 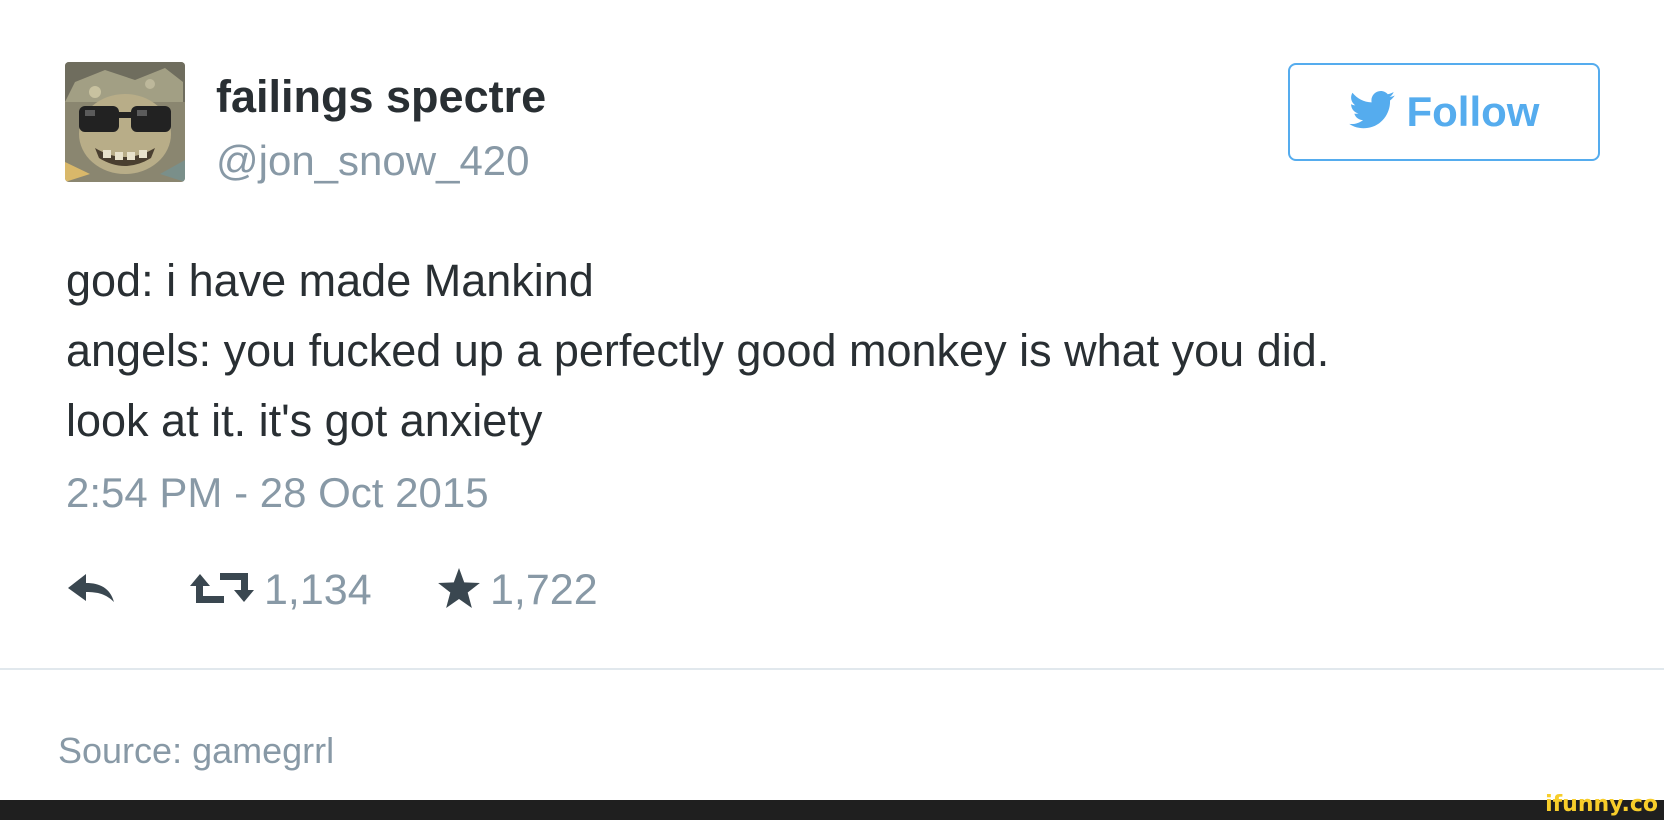 What do you see at coordinates (318, 589) in the screenshot?
I see `retweet-count: 1,134` at bounding box center [318, 589].